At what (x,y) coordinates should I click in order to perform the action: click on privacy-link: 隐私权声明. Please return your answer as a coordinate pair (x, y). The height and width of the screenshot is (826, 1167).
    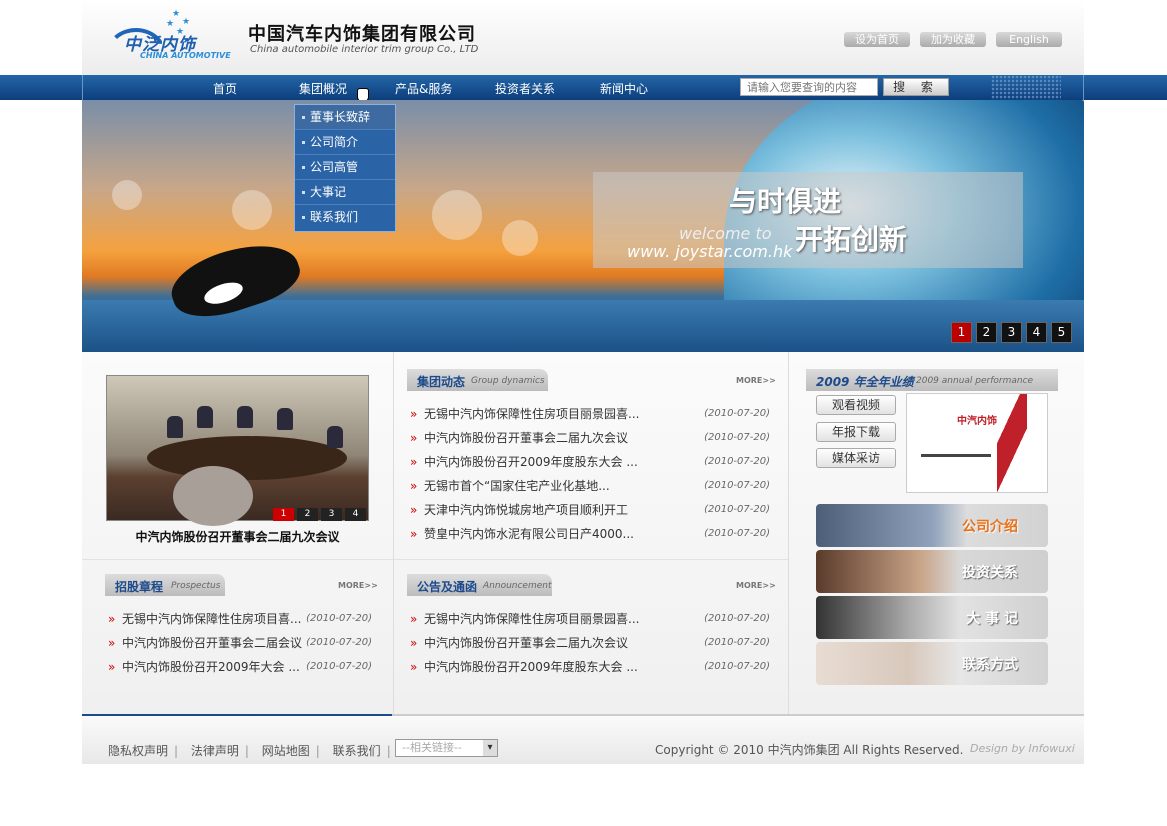
    Looking at the image, I should click on (138, 751).